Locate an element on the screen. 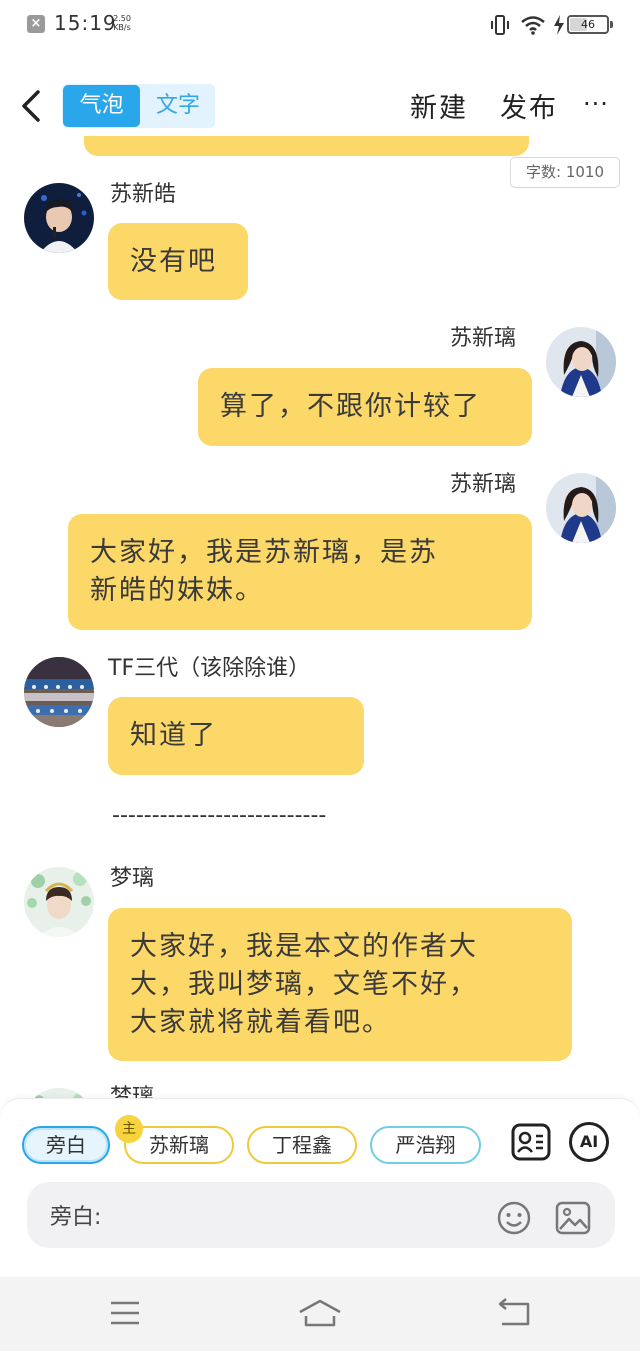 The height and width of the screenshot is (1351, 640). mode-switch: 气泡 文字 is located at coordinates (138, 106).